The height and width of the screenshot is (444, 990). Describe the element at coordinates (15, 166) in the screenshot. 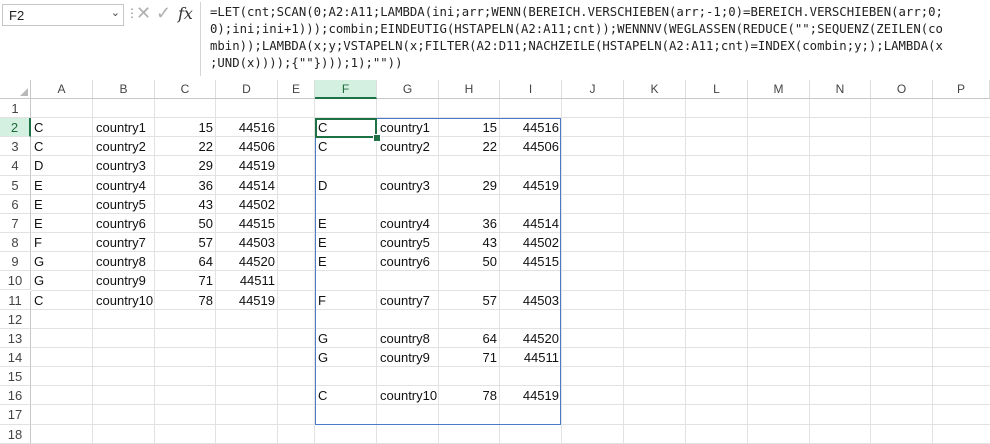

I see `row-header-4: 4` at that location.